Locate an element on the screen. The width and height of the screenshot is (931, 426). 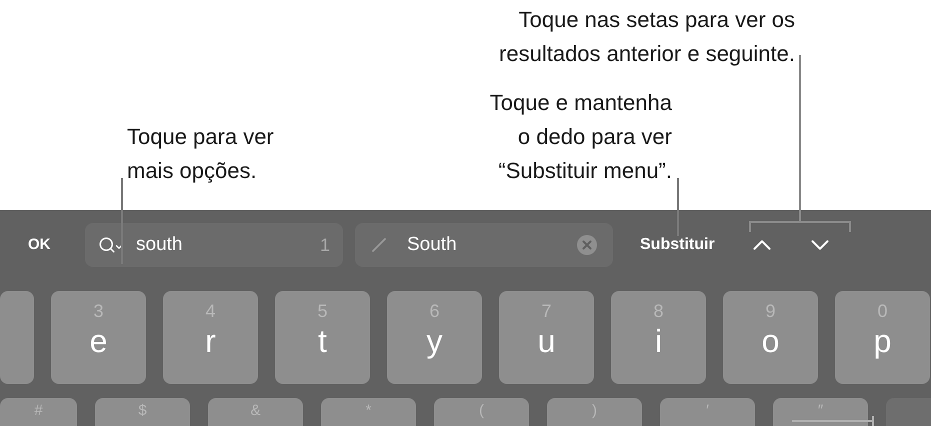
match-count: 1 is located at coordinates (325, 245).